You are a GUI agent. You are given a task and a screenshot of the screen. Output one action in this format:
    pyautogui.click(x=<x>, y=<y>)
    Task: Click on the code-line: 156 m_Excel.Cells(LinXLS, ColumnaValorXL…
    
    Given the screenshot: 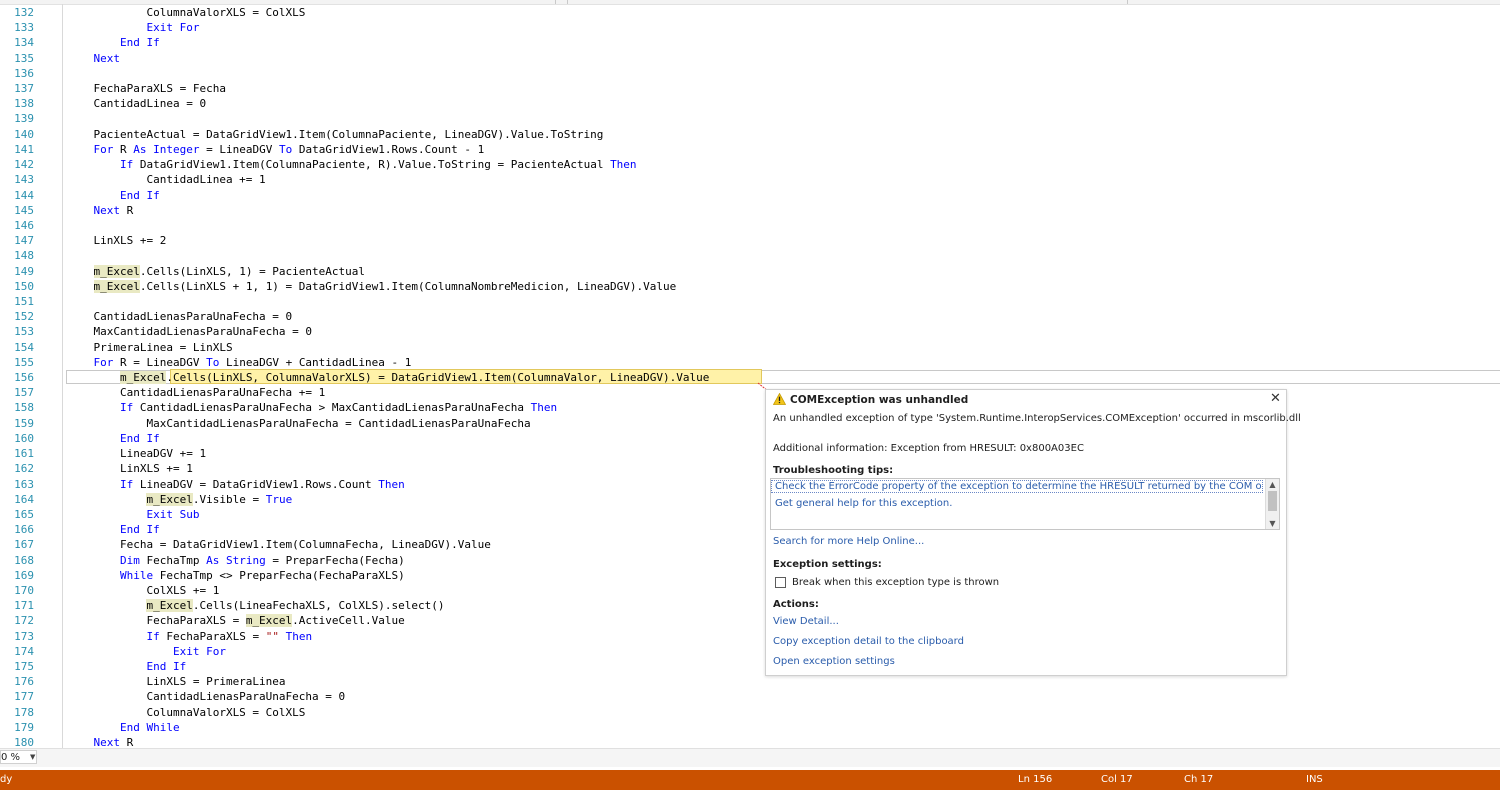 What is the action you would take?
    pyautogui.click(x=750, y=377)
    